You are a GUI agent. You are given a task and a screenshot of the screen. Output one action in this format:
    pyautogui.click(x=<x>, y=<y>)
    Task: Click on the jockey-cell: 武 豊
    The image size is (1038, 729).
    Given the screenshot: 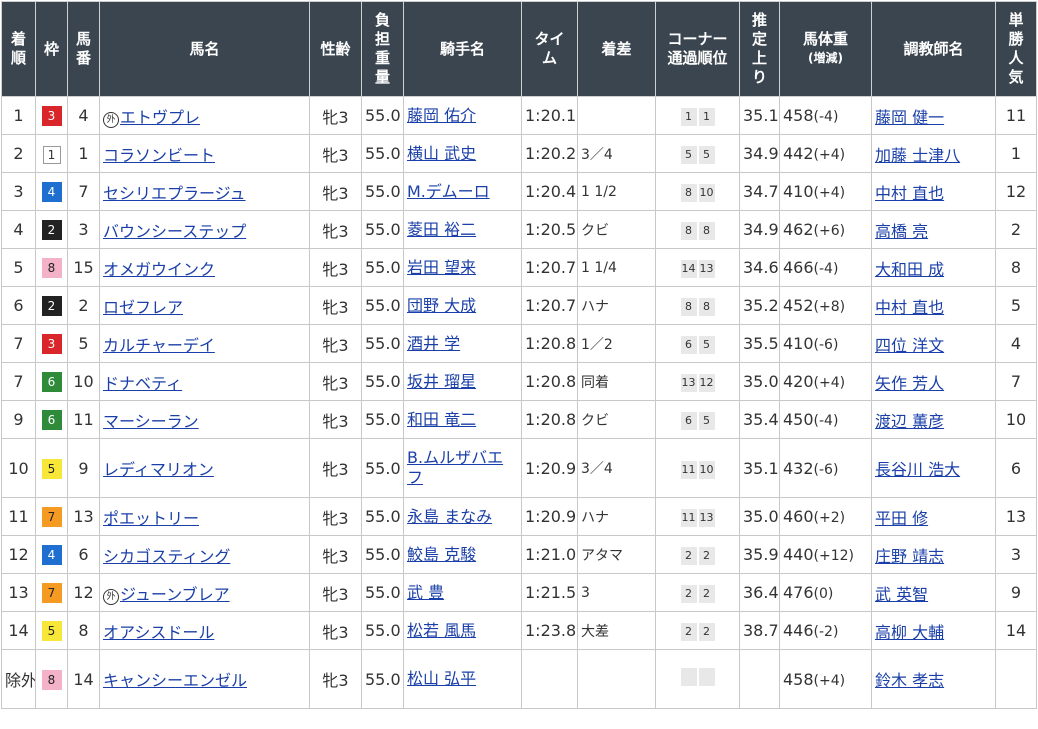 What is the action you would take?
    pyautogui.click(x=462, y=592)
    